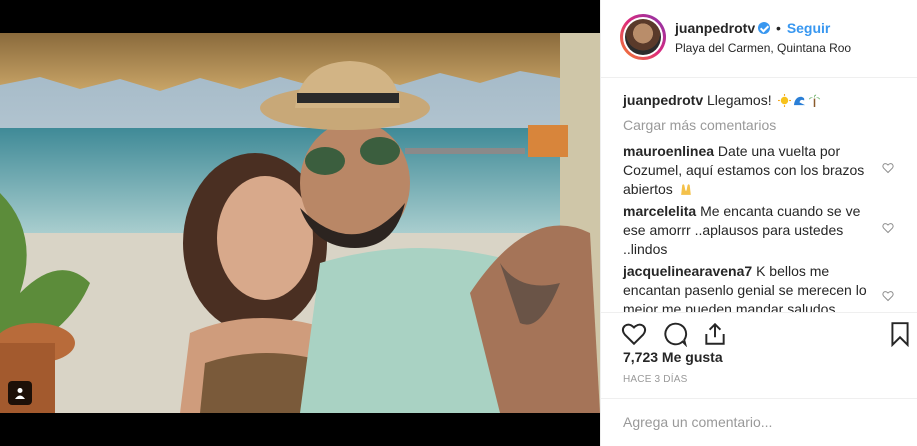 Image resolution: width=917 pixels, height=446 pixels. Describe the element at coordinates (655, 379) in the screenshot. I see `post-timestamp: HACE 3 DÍAS` at that location.